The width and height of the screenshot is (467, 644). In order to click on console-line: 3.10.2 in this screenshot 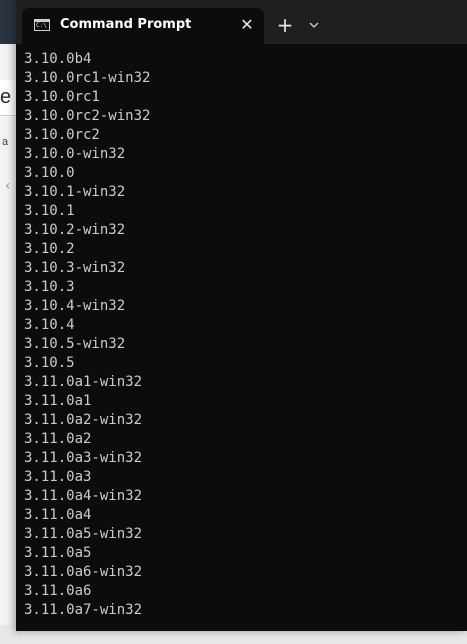, I will do `click(49, 249)`.